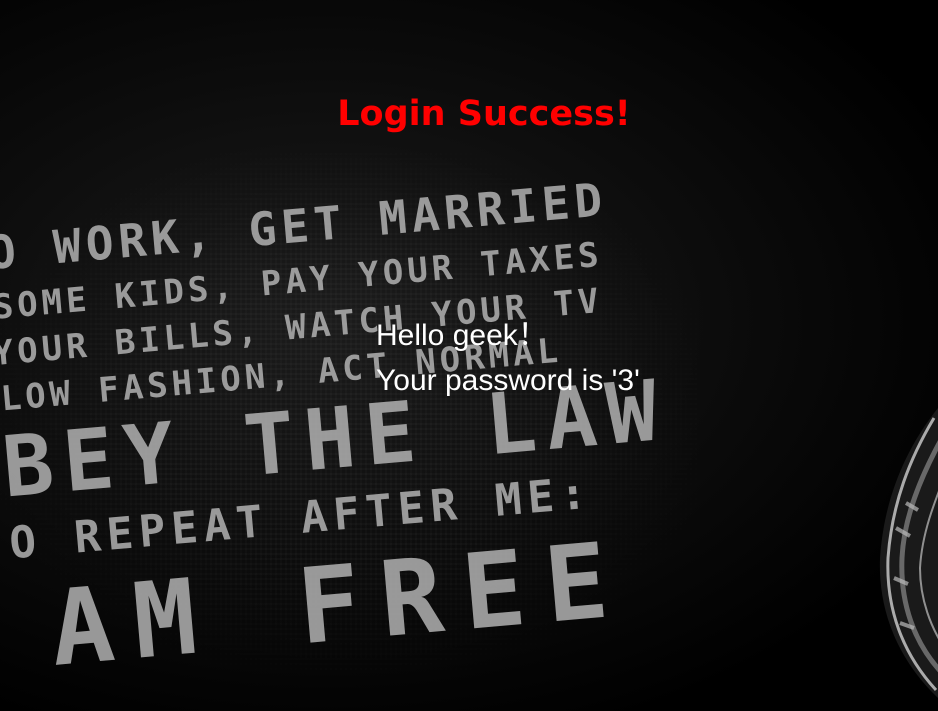 The height and width of the screenshot is (711, 938). I want to click on password-text: Your password is '3', so click(508, 380).